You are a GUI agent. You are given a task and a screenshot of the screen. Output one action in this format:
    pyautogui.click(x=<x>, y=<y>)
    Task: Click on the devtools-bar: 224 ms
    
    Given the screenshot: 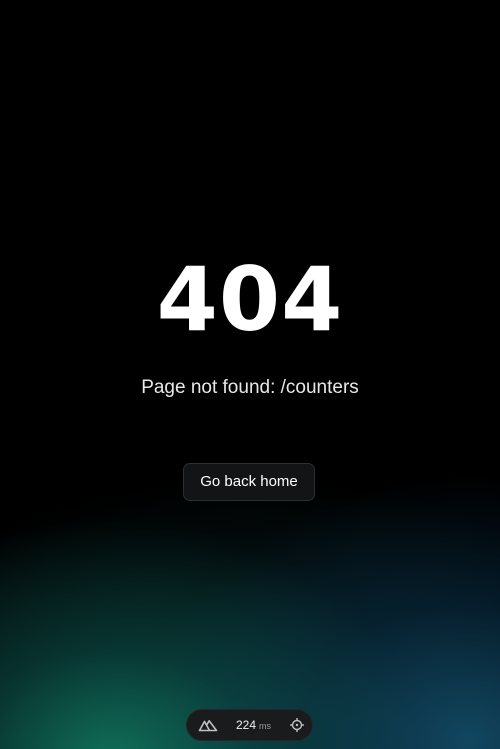 What is the action you would take?
    pyautogui.click(x=249, y=725)
    